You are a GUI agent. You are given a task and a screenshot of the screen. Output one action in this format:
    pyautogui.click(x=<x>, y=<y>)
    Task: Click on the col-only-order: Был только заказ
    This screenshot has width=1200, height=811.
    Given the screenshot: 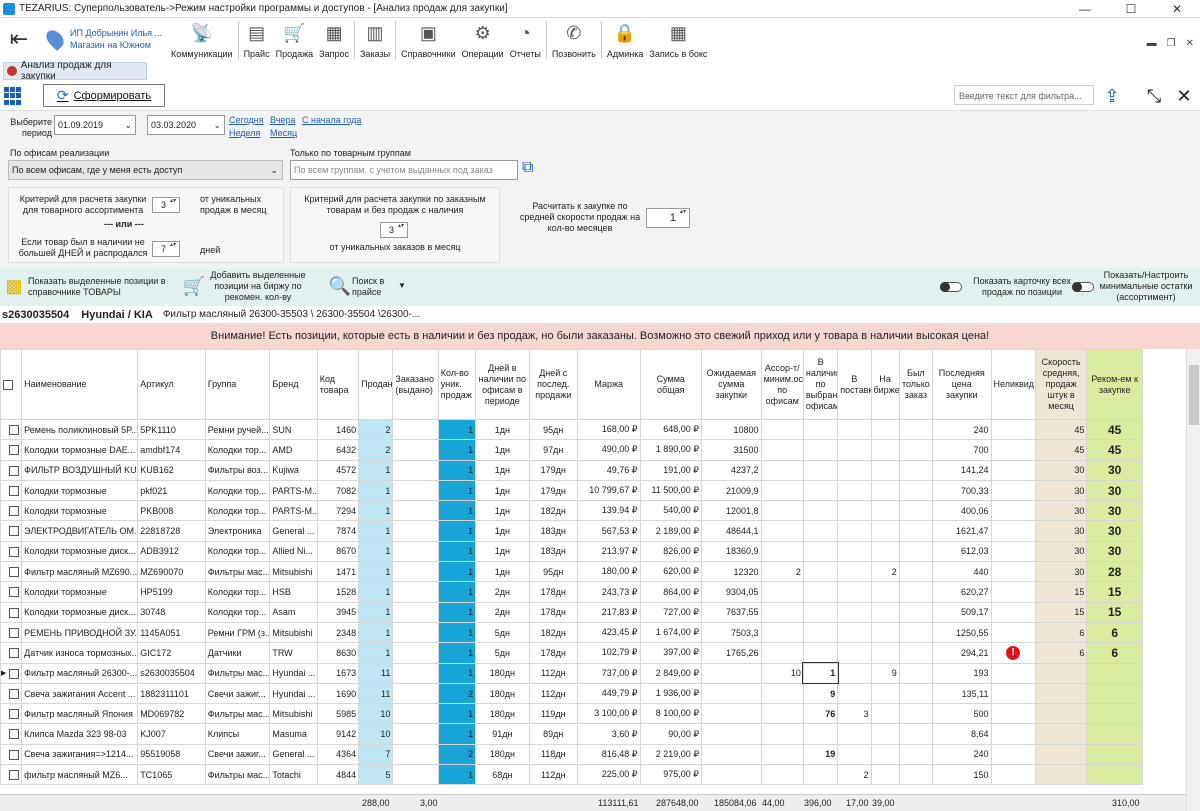 What is the action you would take?
    pyautogui.click(x=916, y=384)
    